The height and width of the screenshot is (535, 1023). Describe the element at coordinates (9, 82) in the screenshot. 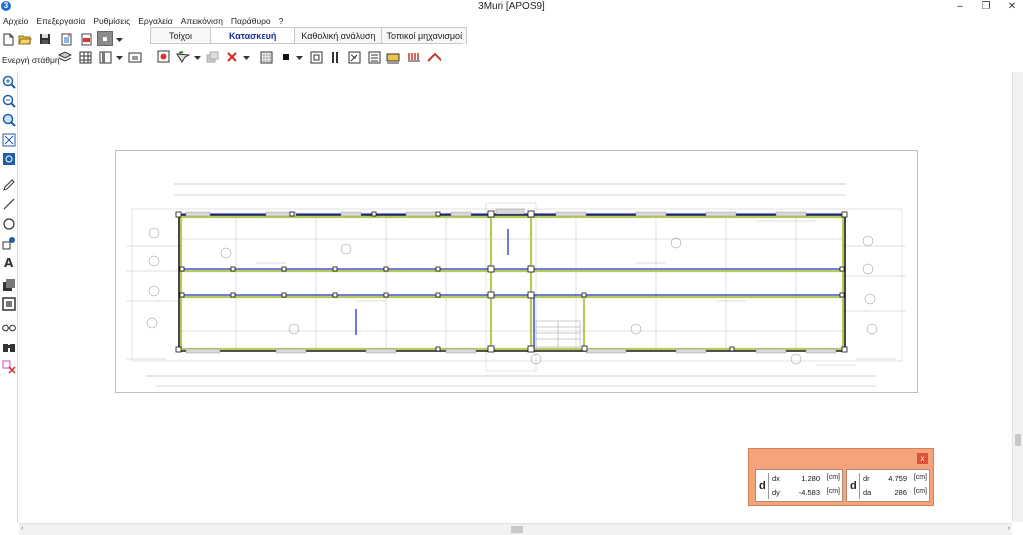

I see `zoom-in-icon` at that location.